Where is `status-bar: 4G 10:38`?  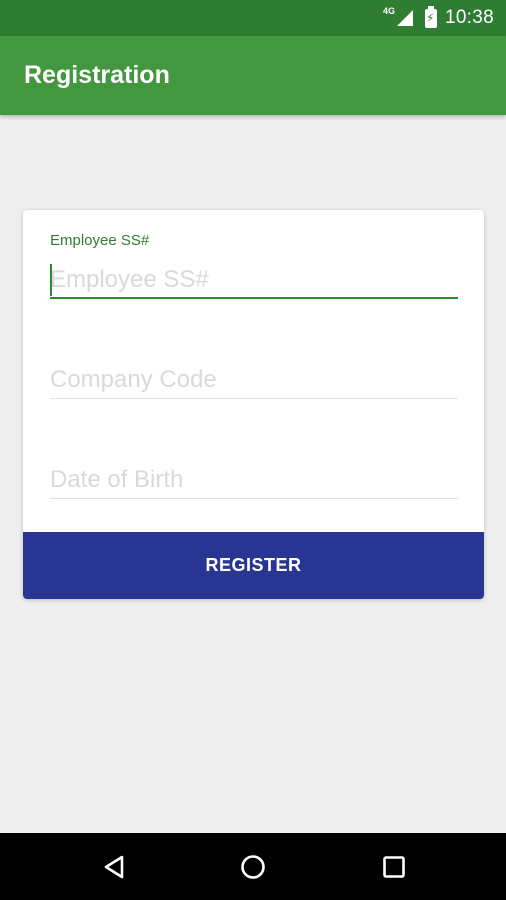
status-bar: 4G 10:38 is located at coordinates (253, 18).